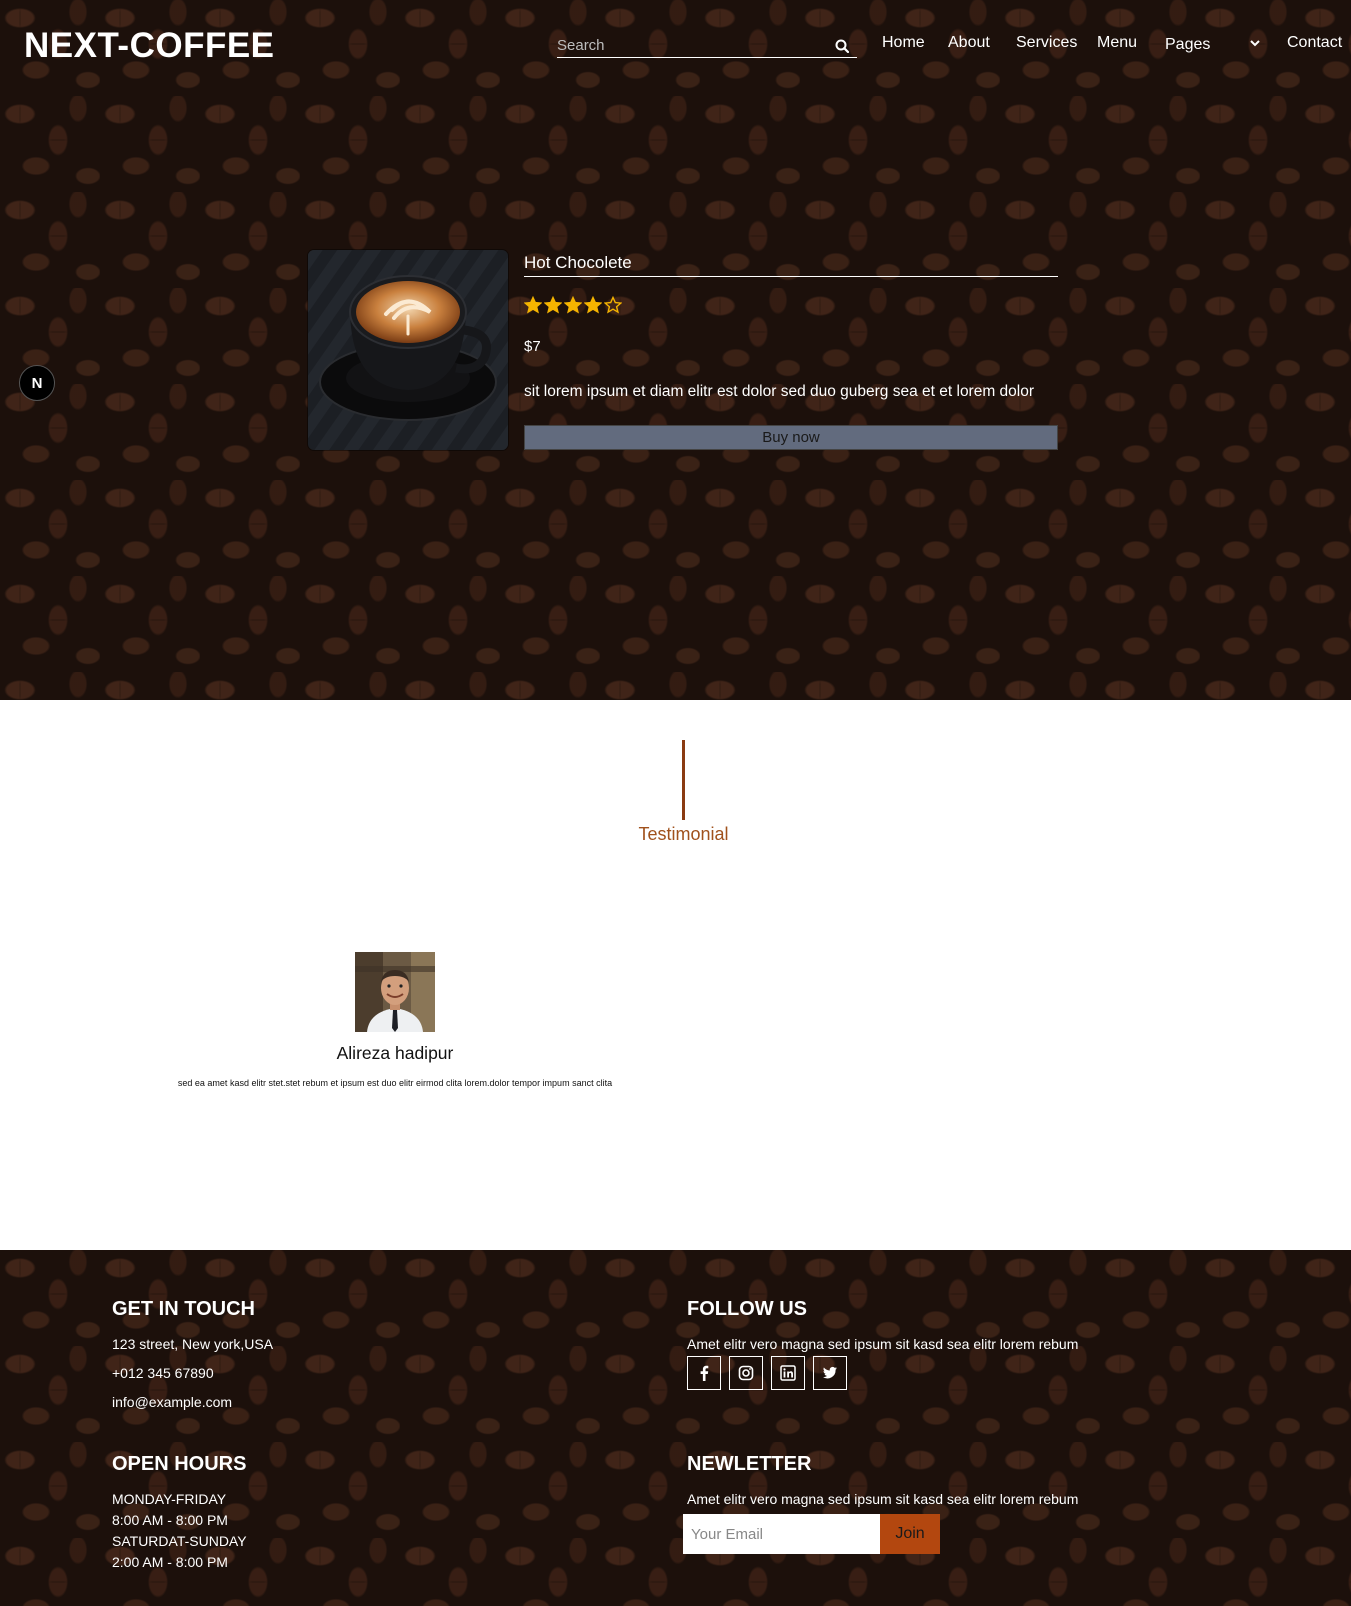  I want to click on nav-services: Services, so click(1046, 43).